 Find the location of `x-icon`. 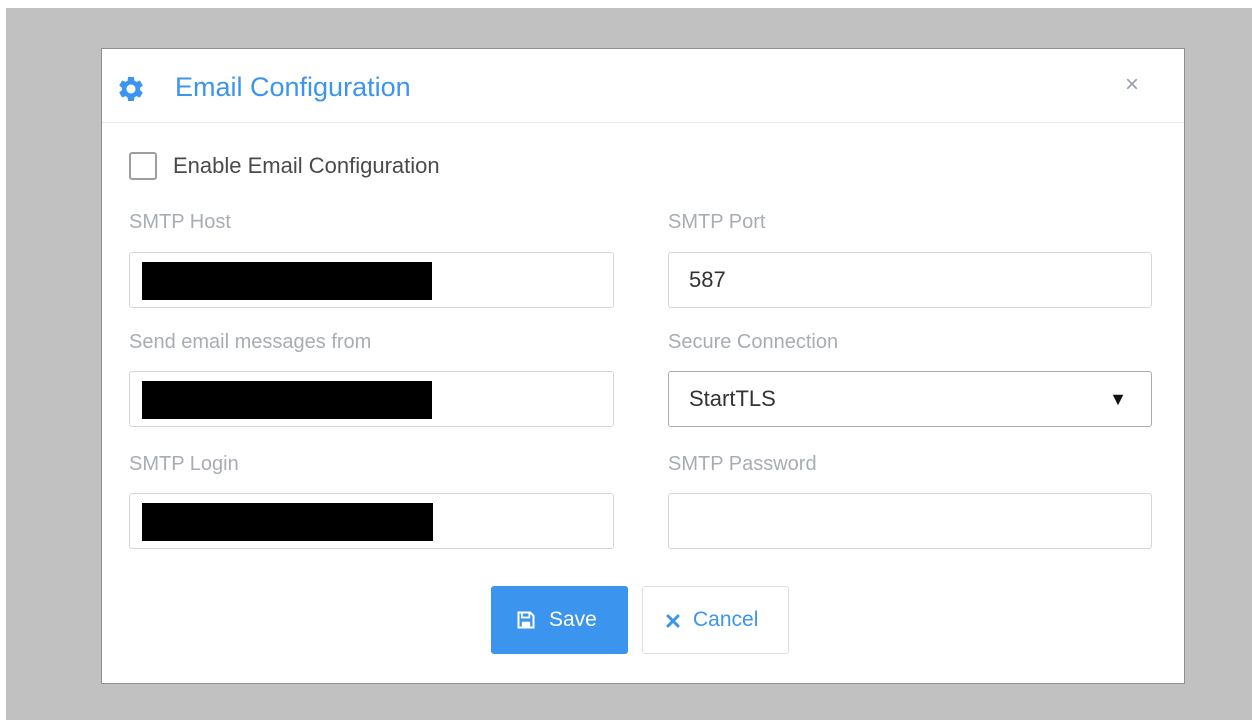

x-icon is located at coordinates (673, 621).